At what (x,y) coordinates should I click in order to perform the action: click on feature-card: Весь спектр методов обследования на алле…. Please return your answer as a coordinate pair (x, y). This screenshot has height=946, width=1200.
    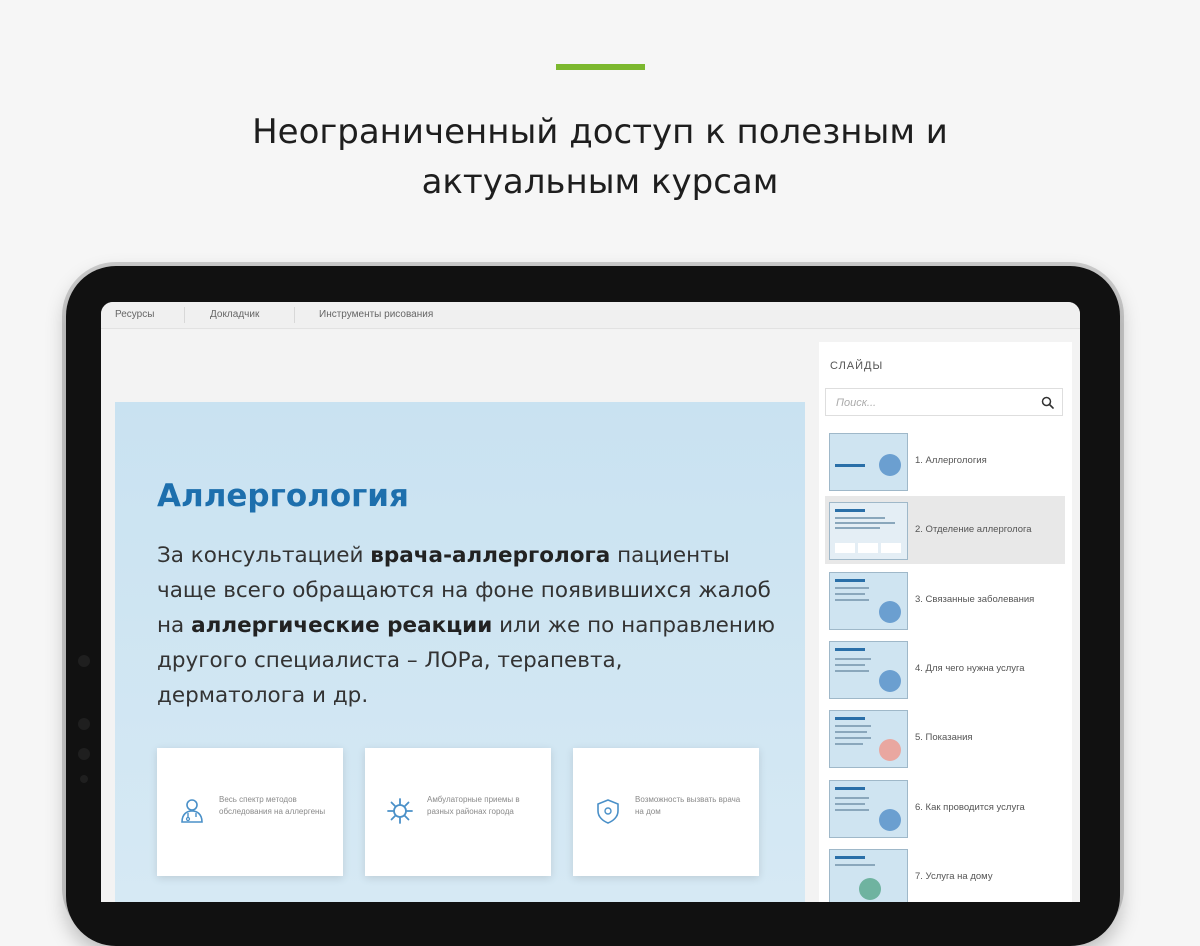
    Looking at the image, I should click on (250, 812).